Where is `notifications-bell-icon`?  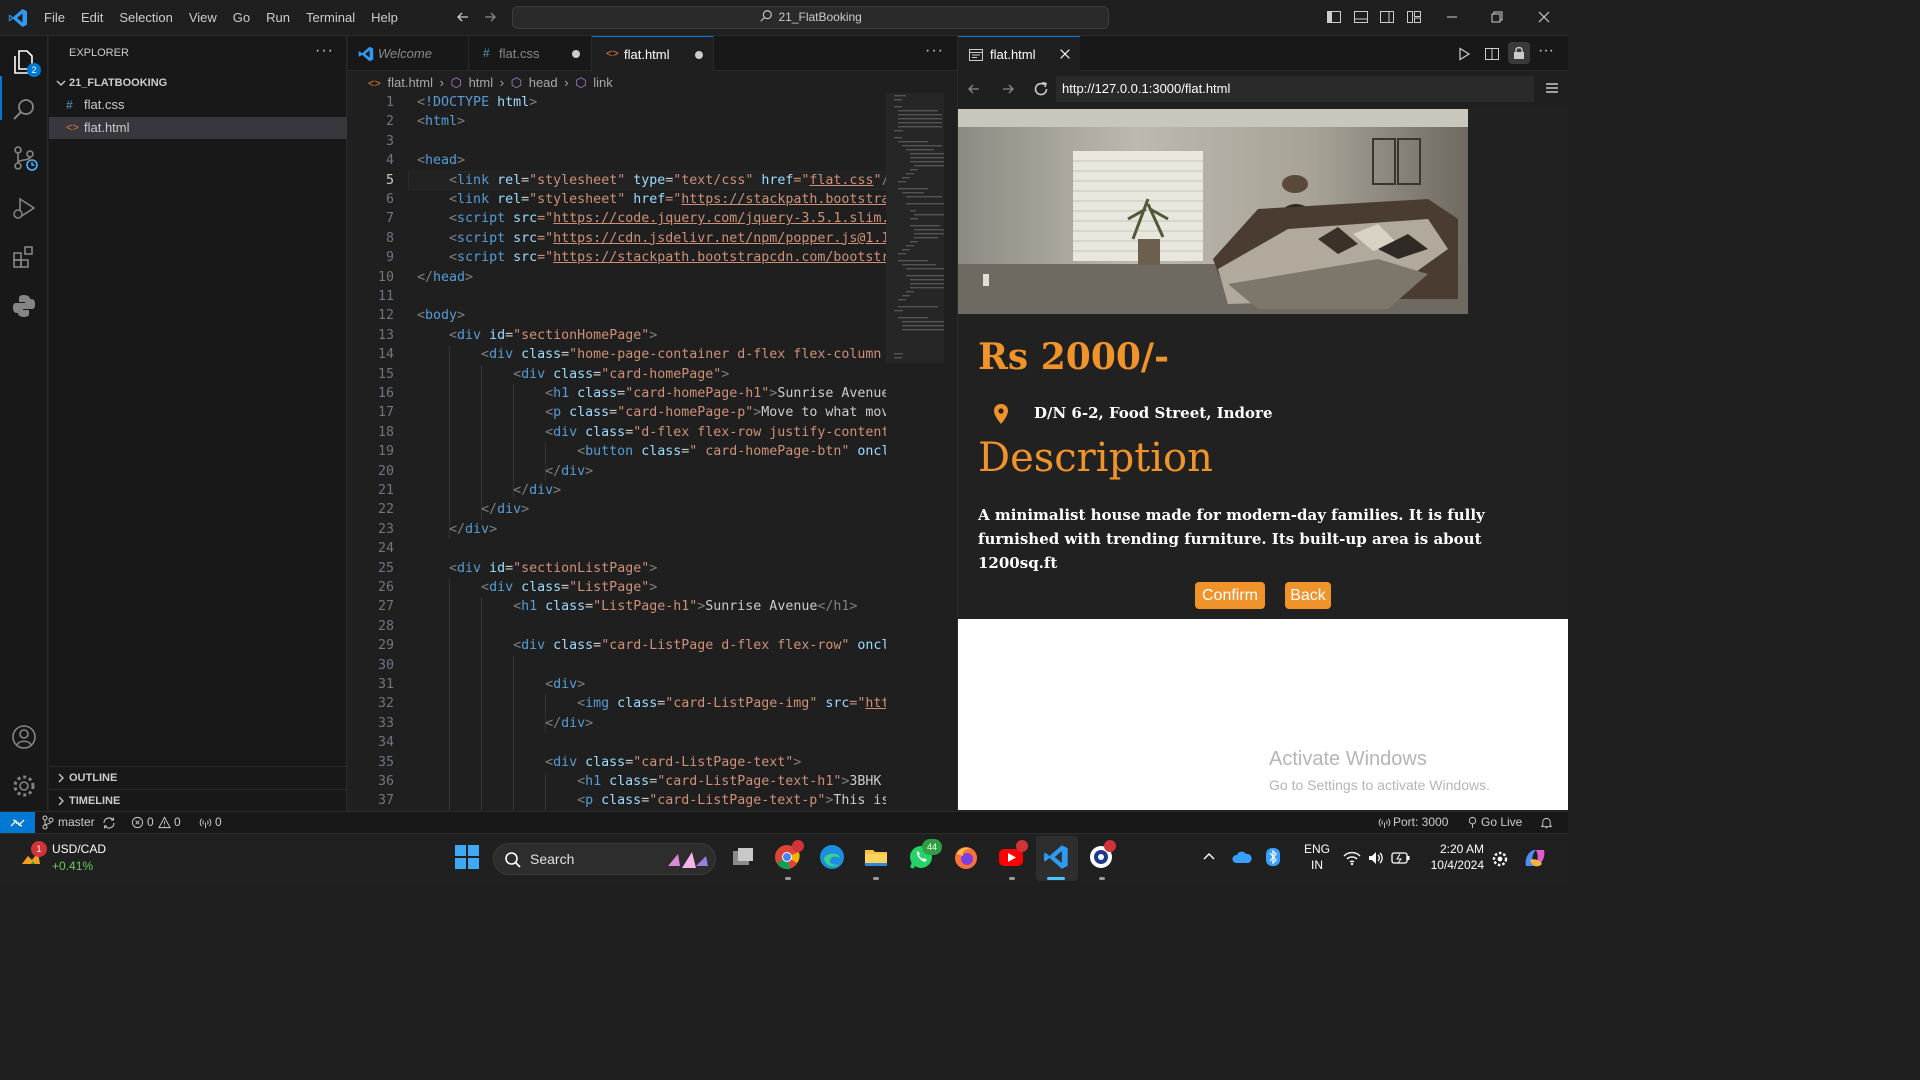
notifications-bell-icon is located at coordinates (1546, 823).